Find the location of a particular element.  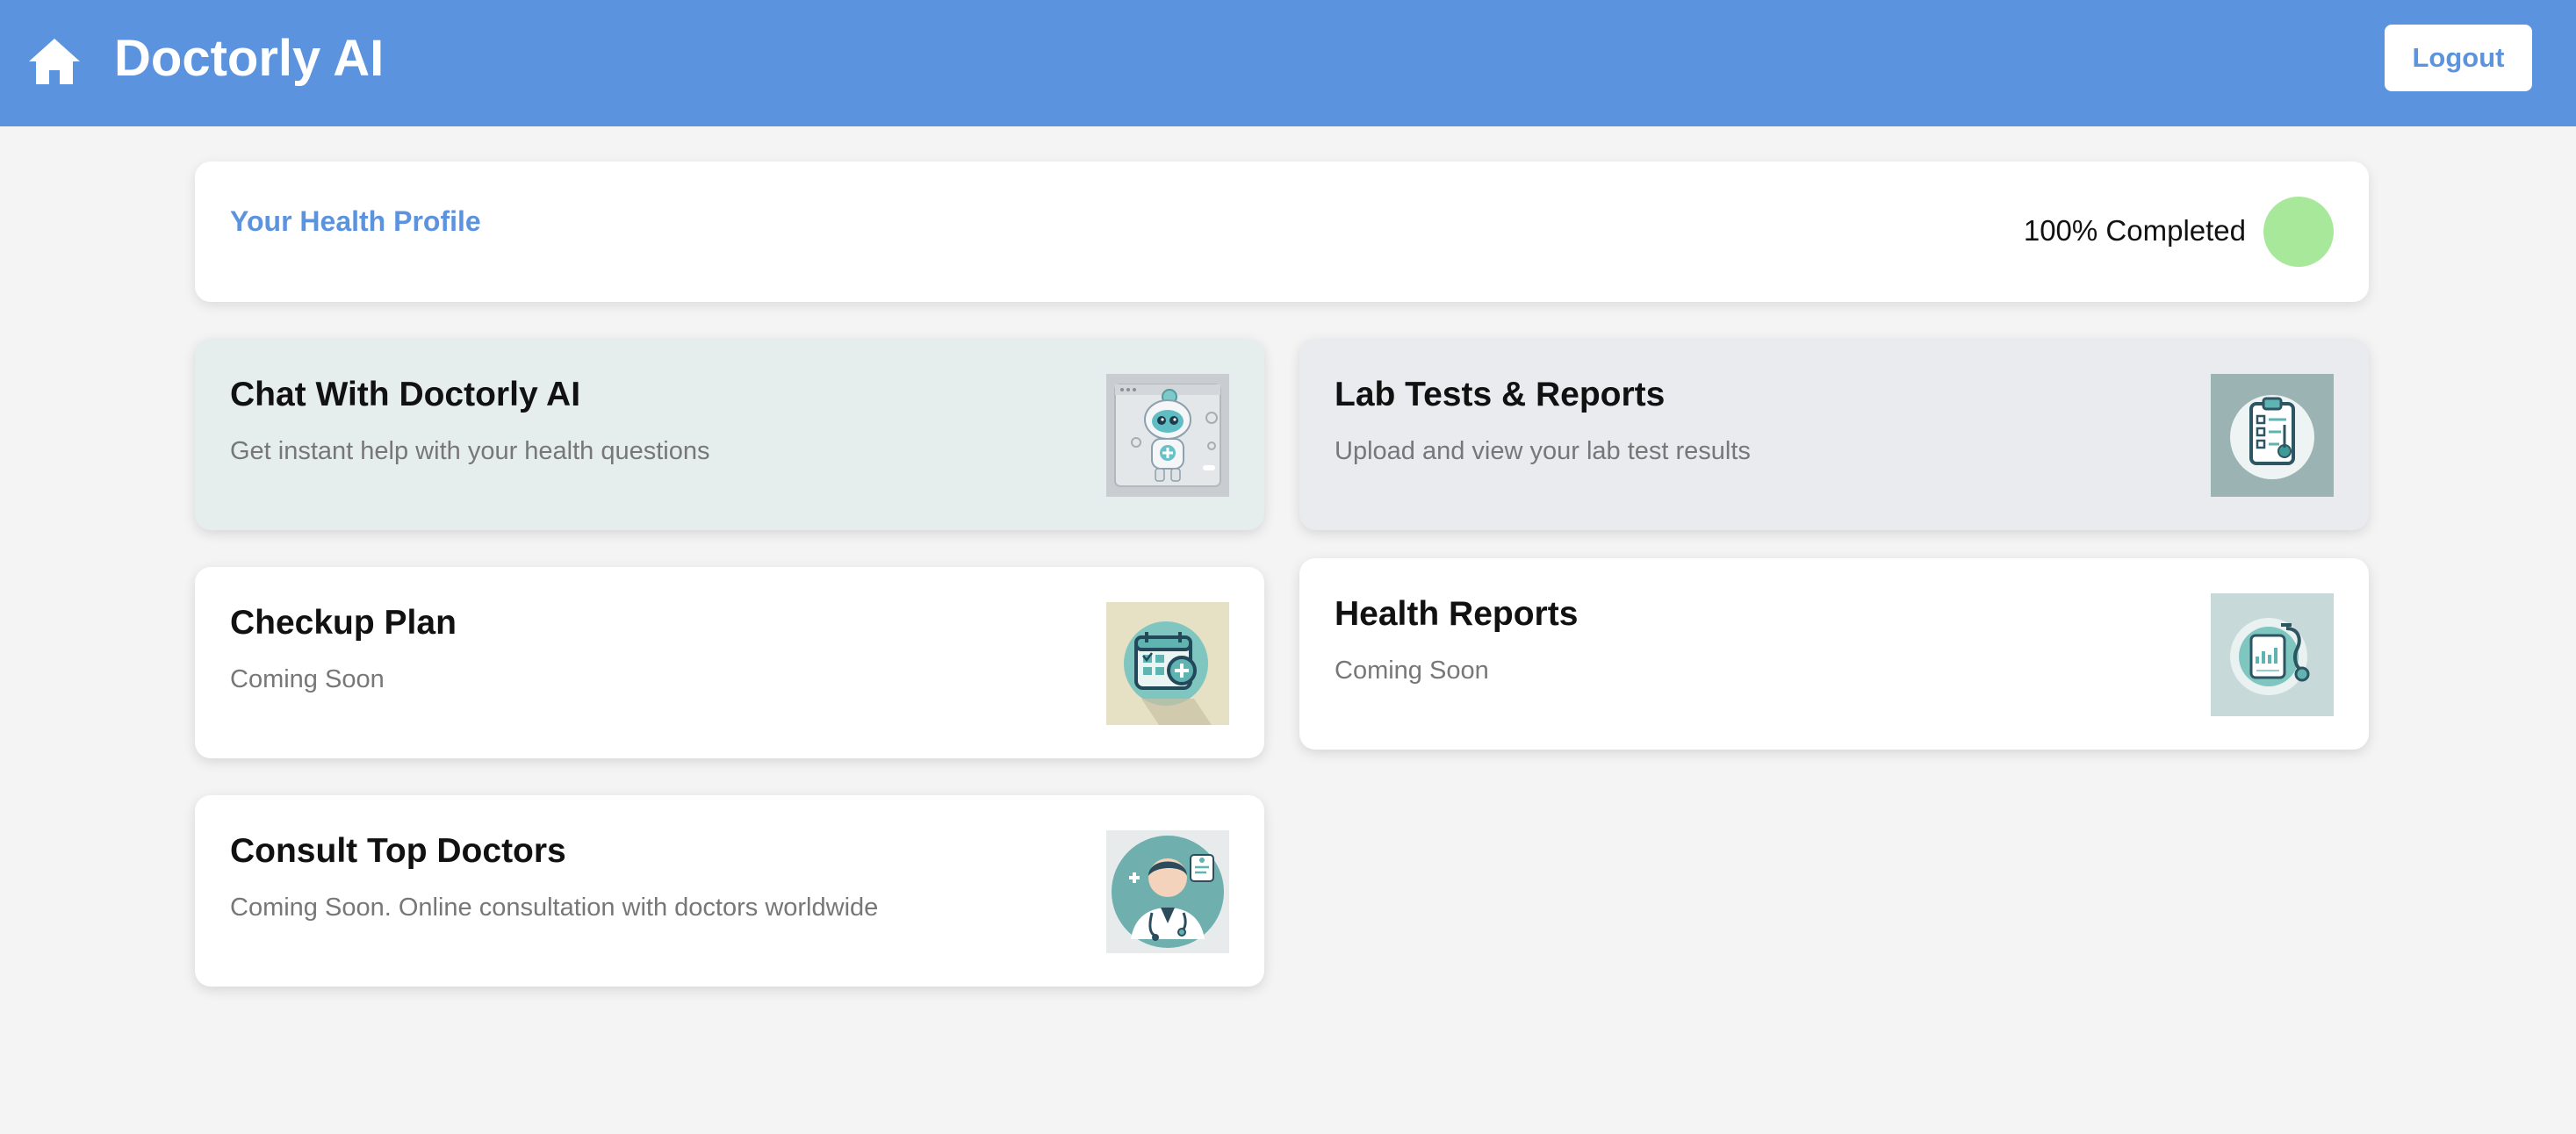

card-description: Upload and view your lab test results is located at coordinates (1543, 451).